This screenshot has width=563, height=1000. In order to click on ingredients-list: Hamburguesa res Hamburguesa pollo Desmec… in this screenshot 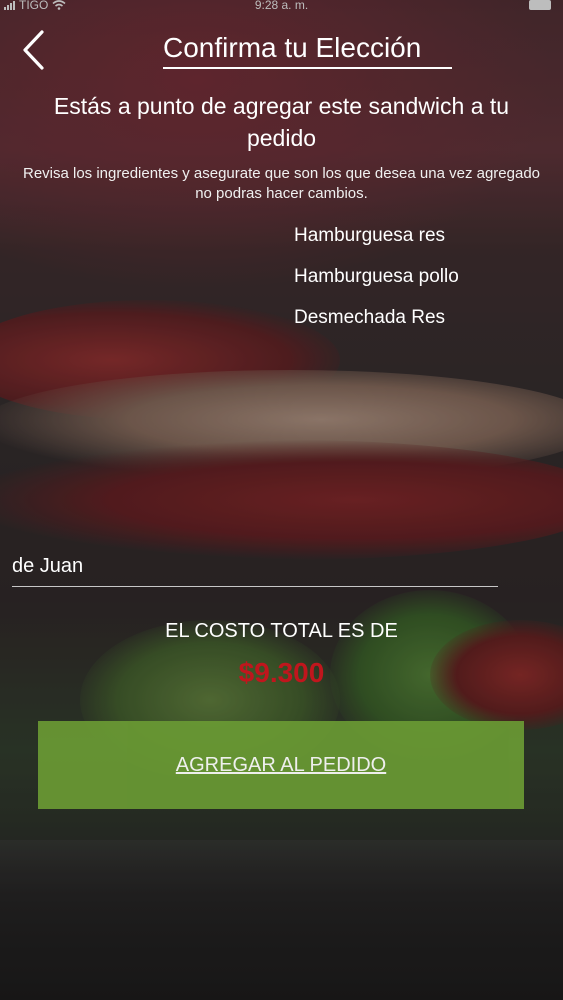, I will do `click(376, 285)`.